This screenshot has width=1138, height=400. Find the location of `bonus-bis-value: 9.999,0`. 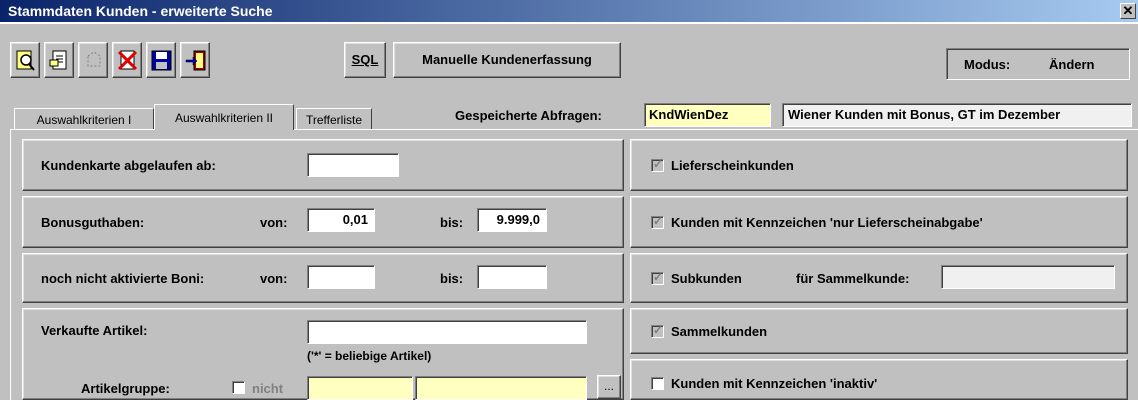

bonus-bis-value: 9.999,0 is located at coordinates (518, 219).